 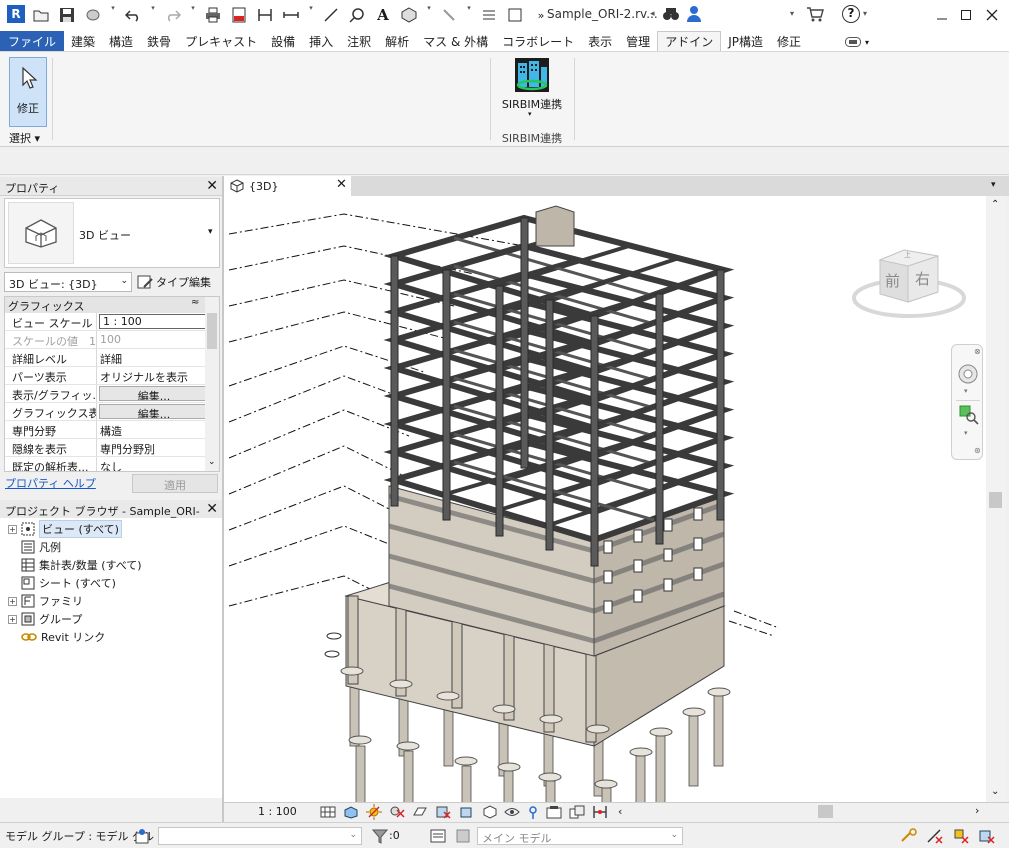 I want to click on editing-requests-icon, so click(x=143, y=836).